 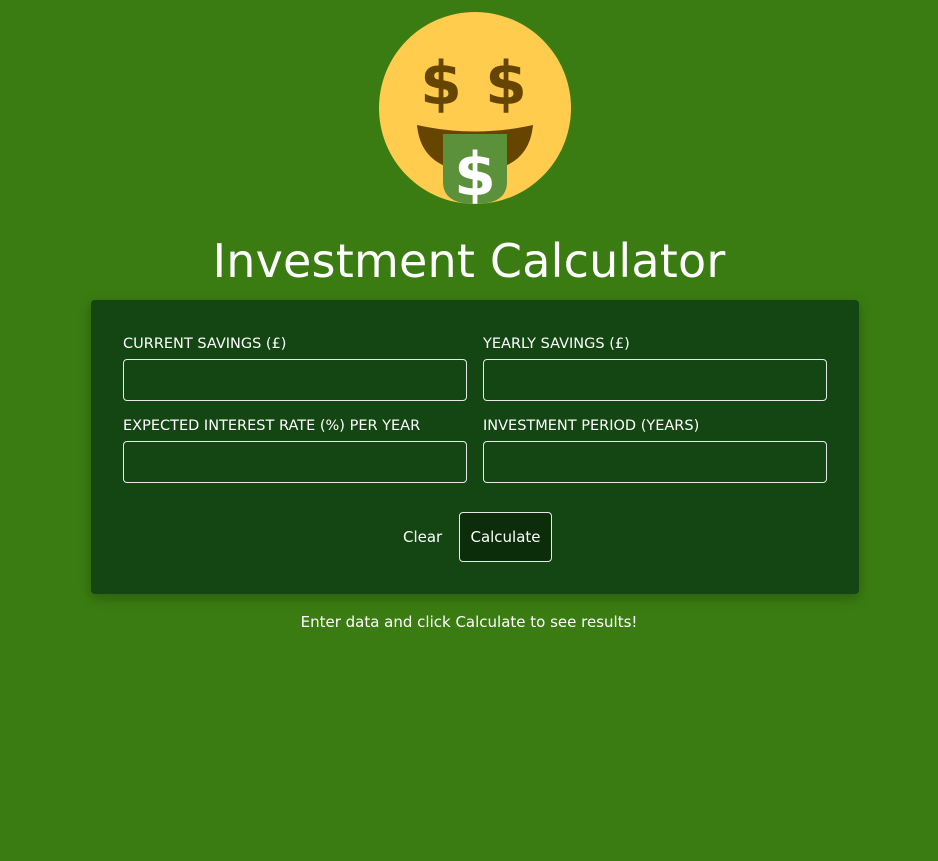 What do you see at coordinates (505, 537) in the screenshot?
I see `calculate-button: Calculate` at bounding box center [505, 537].